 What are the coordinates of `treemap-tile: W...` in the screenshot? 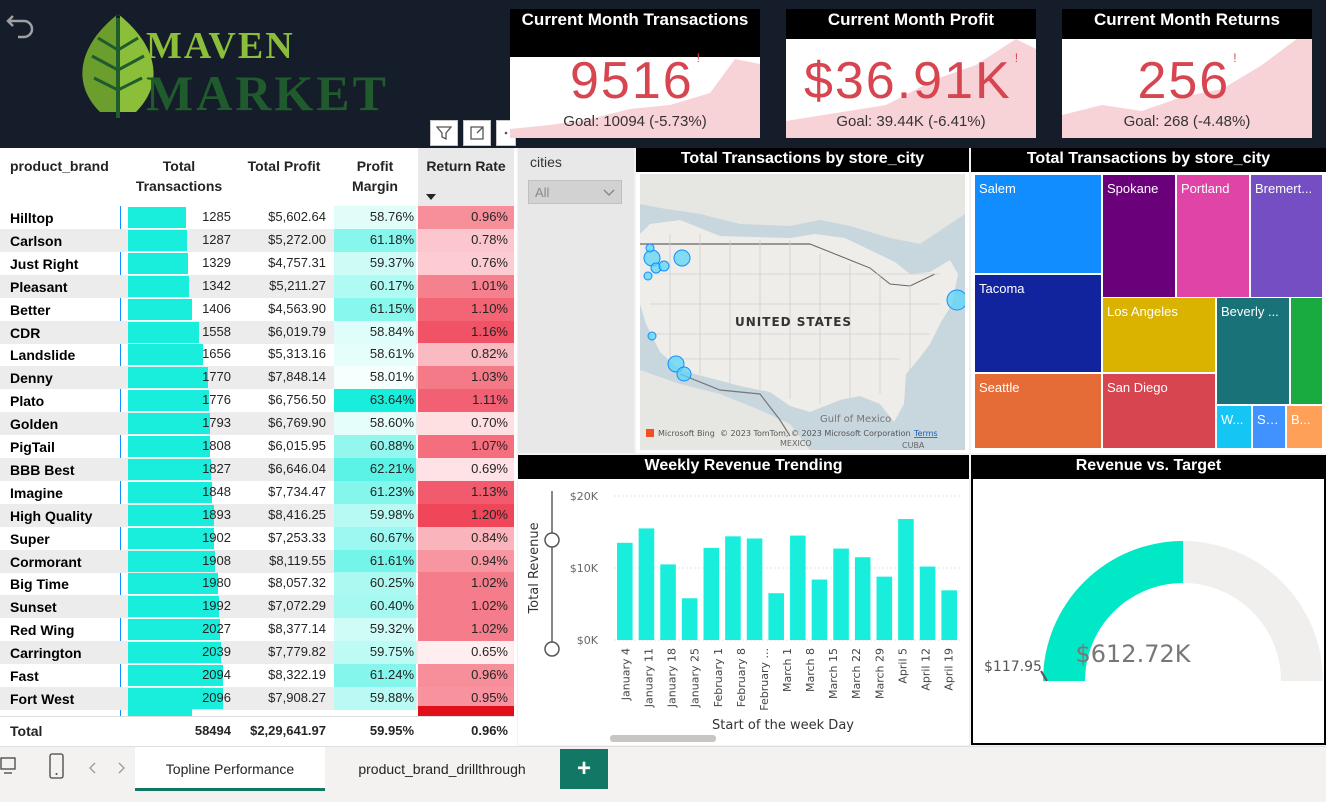 It's located at (1234, 427).